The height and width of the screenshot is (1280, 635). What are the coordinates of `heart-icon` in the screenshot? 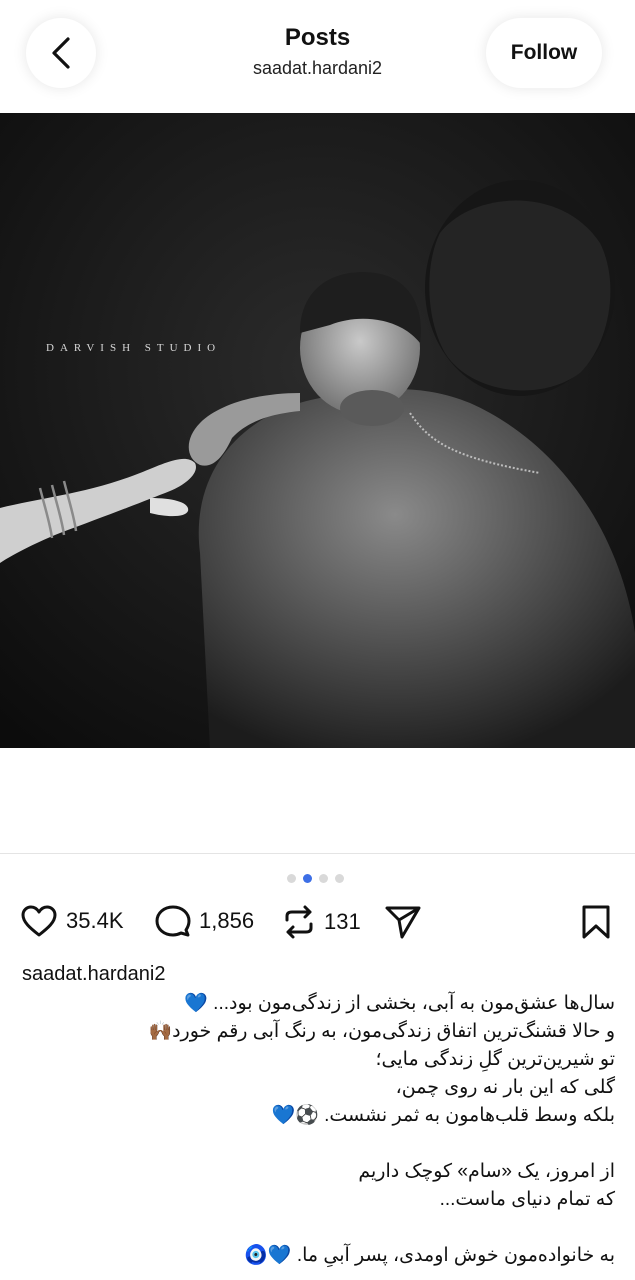 It's located at (39, 921).